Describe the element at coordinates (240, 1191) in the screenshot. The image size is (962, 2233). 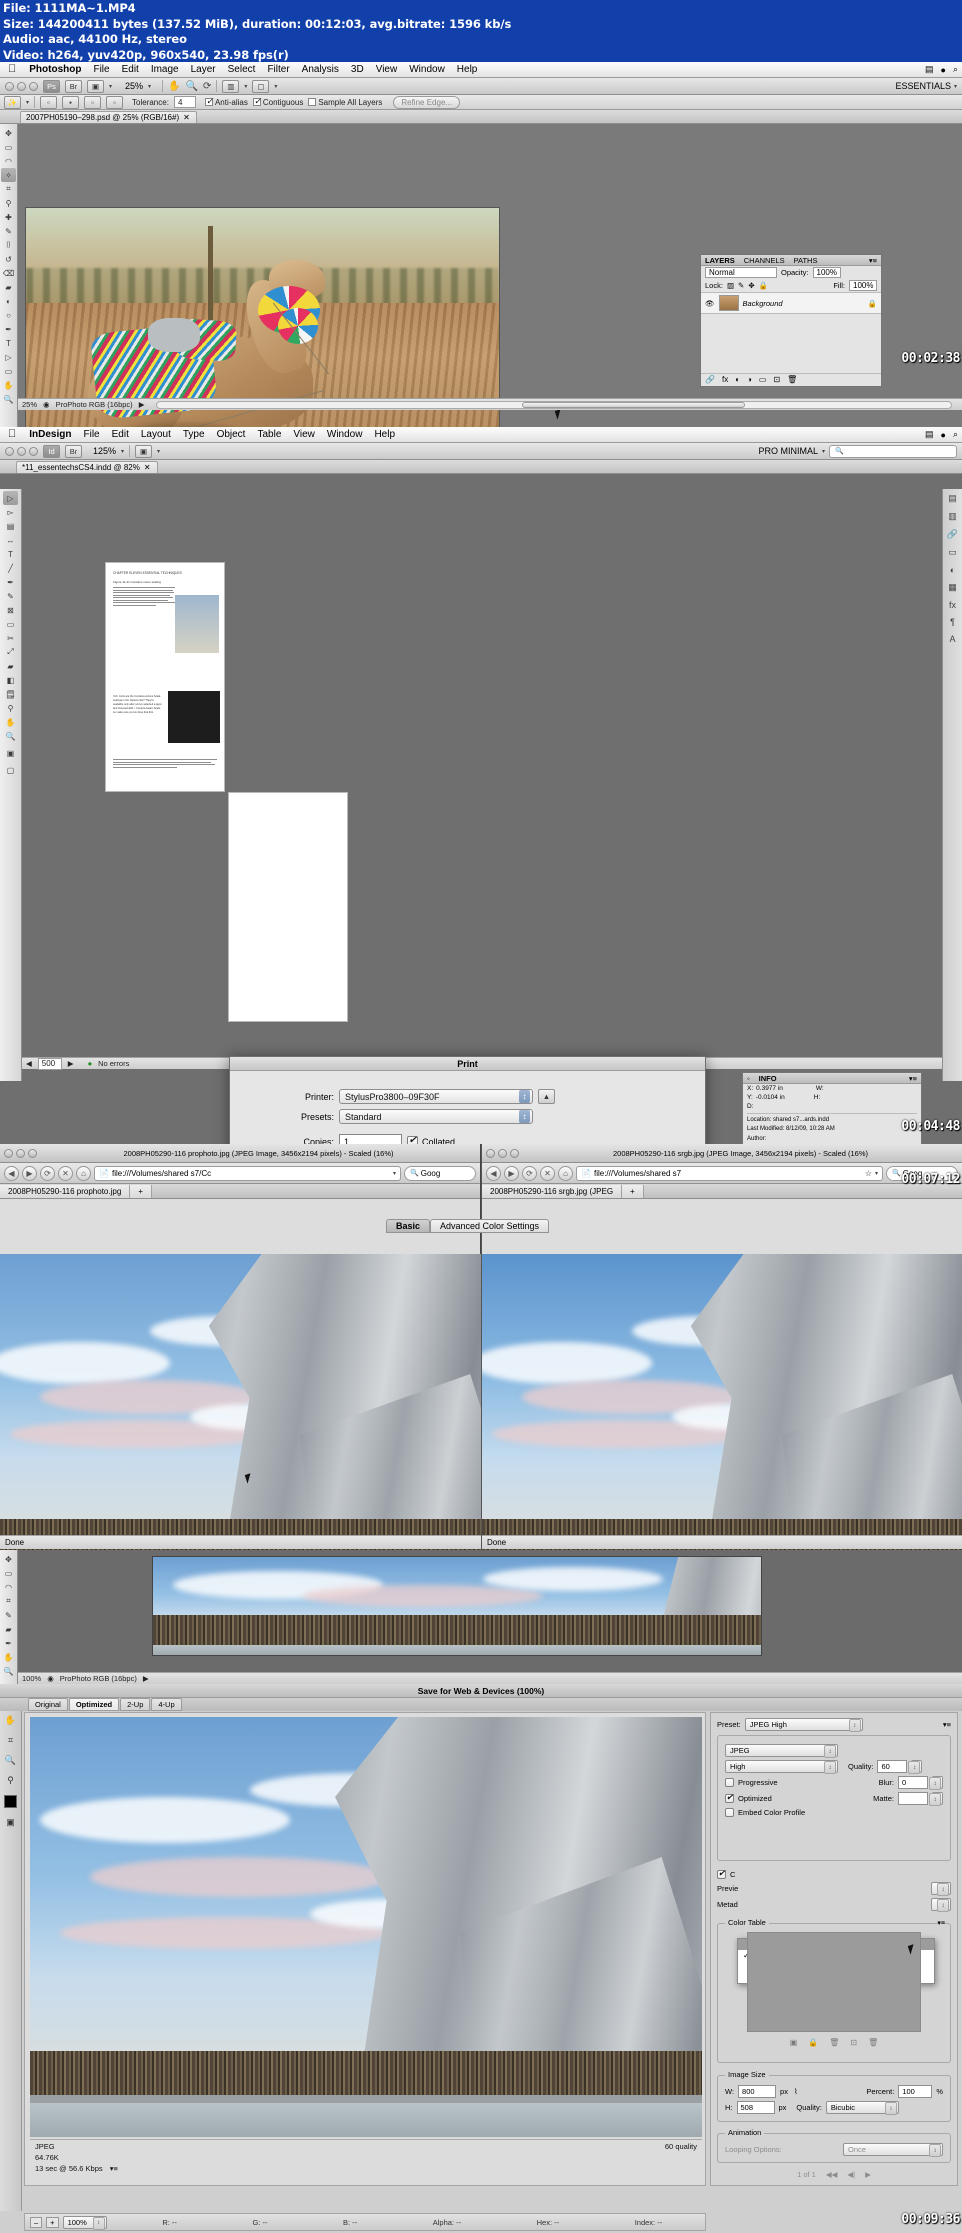
I see `browser-1-tabbar: 2008PH05290-116 prophoto.jpg +` at that location.